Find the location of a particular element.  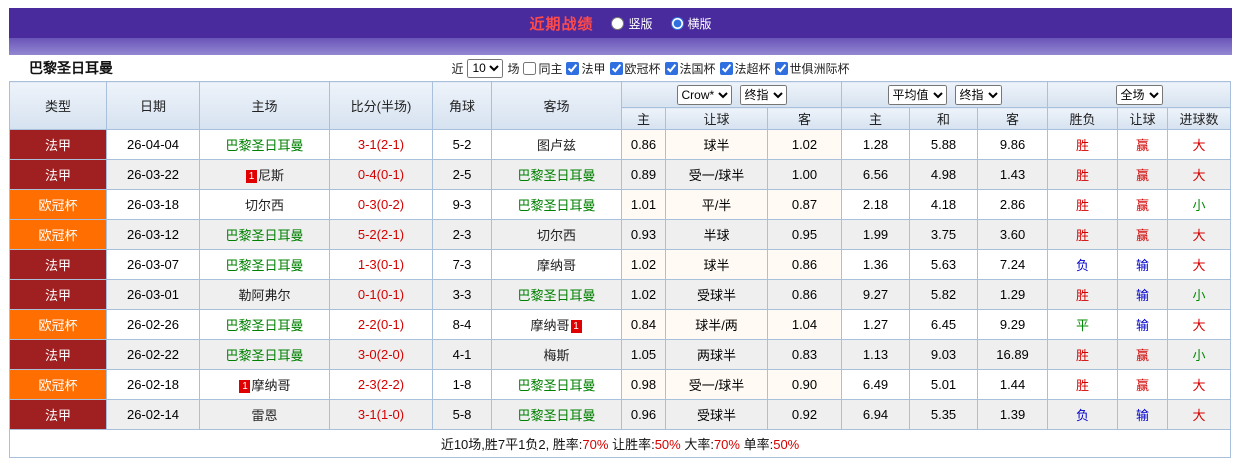

league-option-coupe: 法国杯 is located at coordinates (690, 68).